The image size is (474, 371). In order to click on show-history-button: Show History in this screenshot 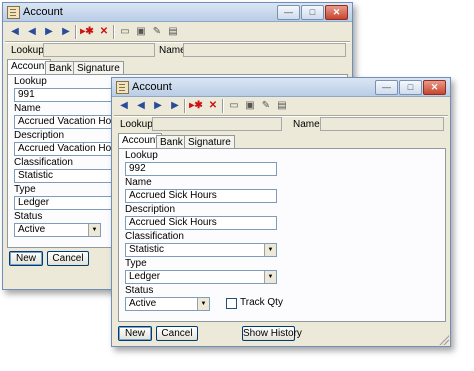, I will do `click(272, 333)`.